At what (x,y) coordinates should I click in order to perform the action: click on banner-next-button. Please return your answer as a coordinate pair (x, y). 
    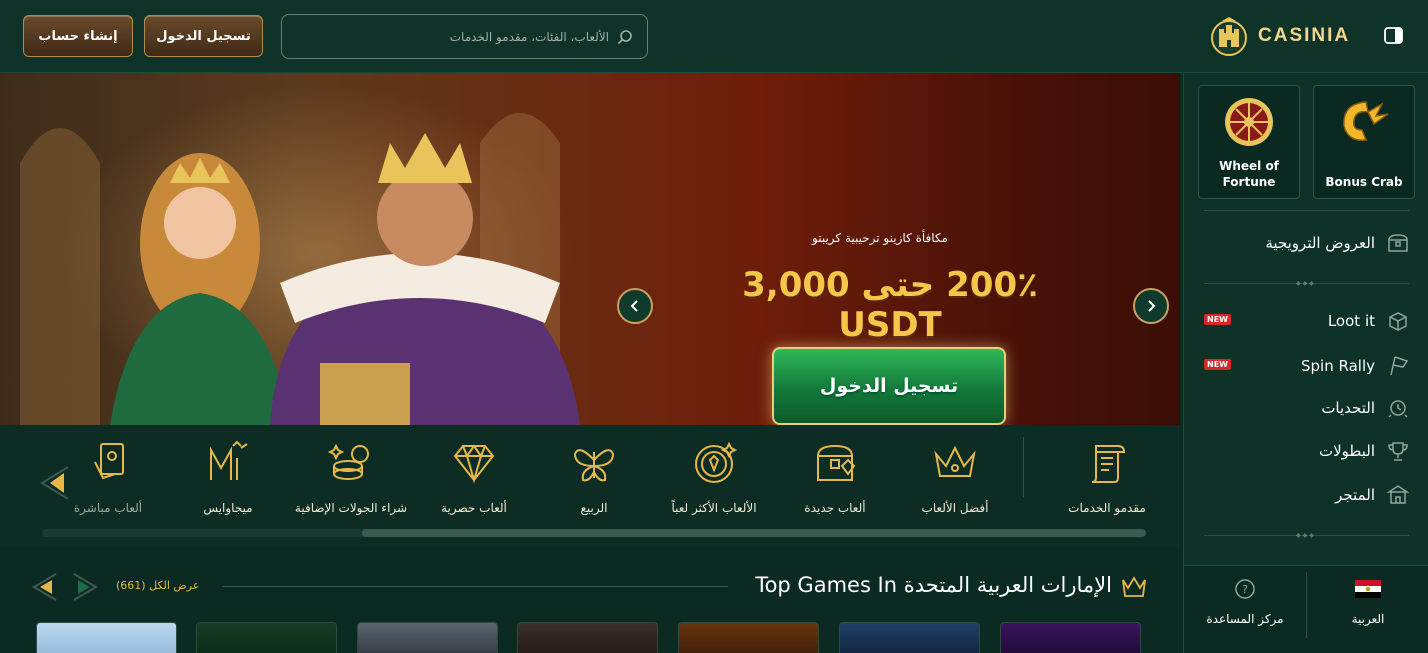
    Looking at the image, I should click on (1151, 306).